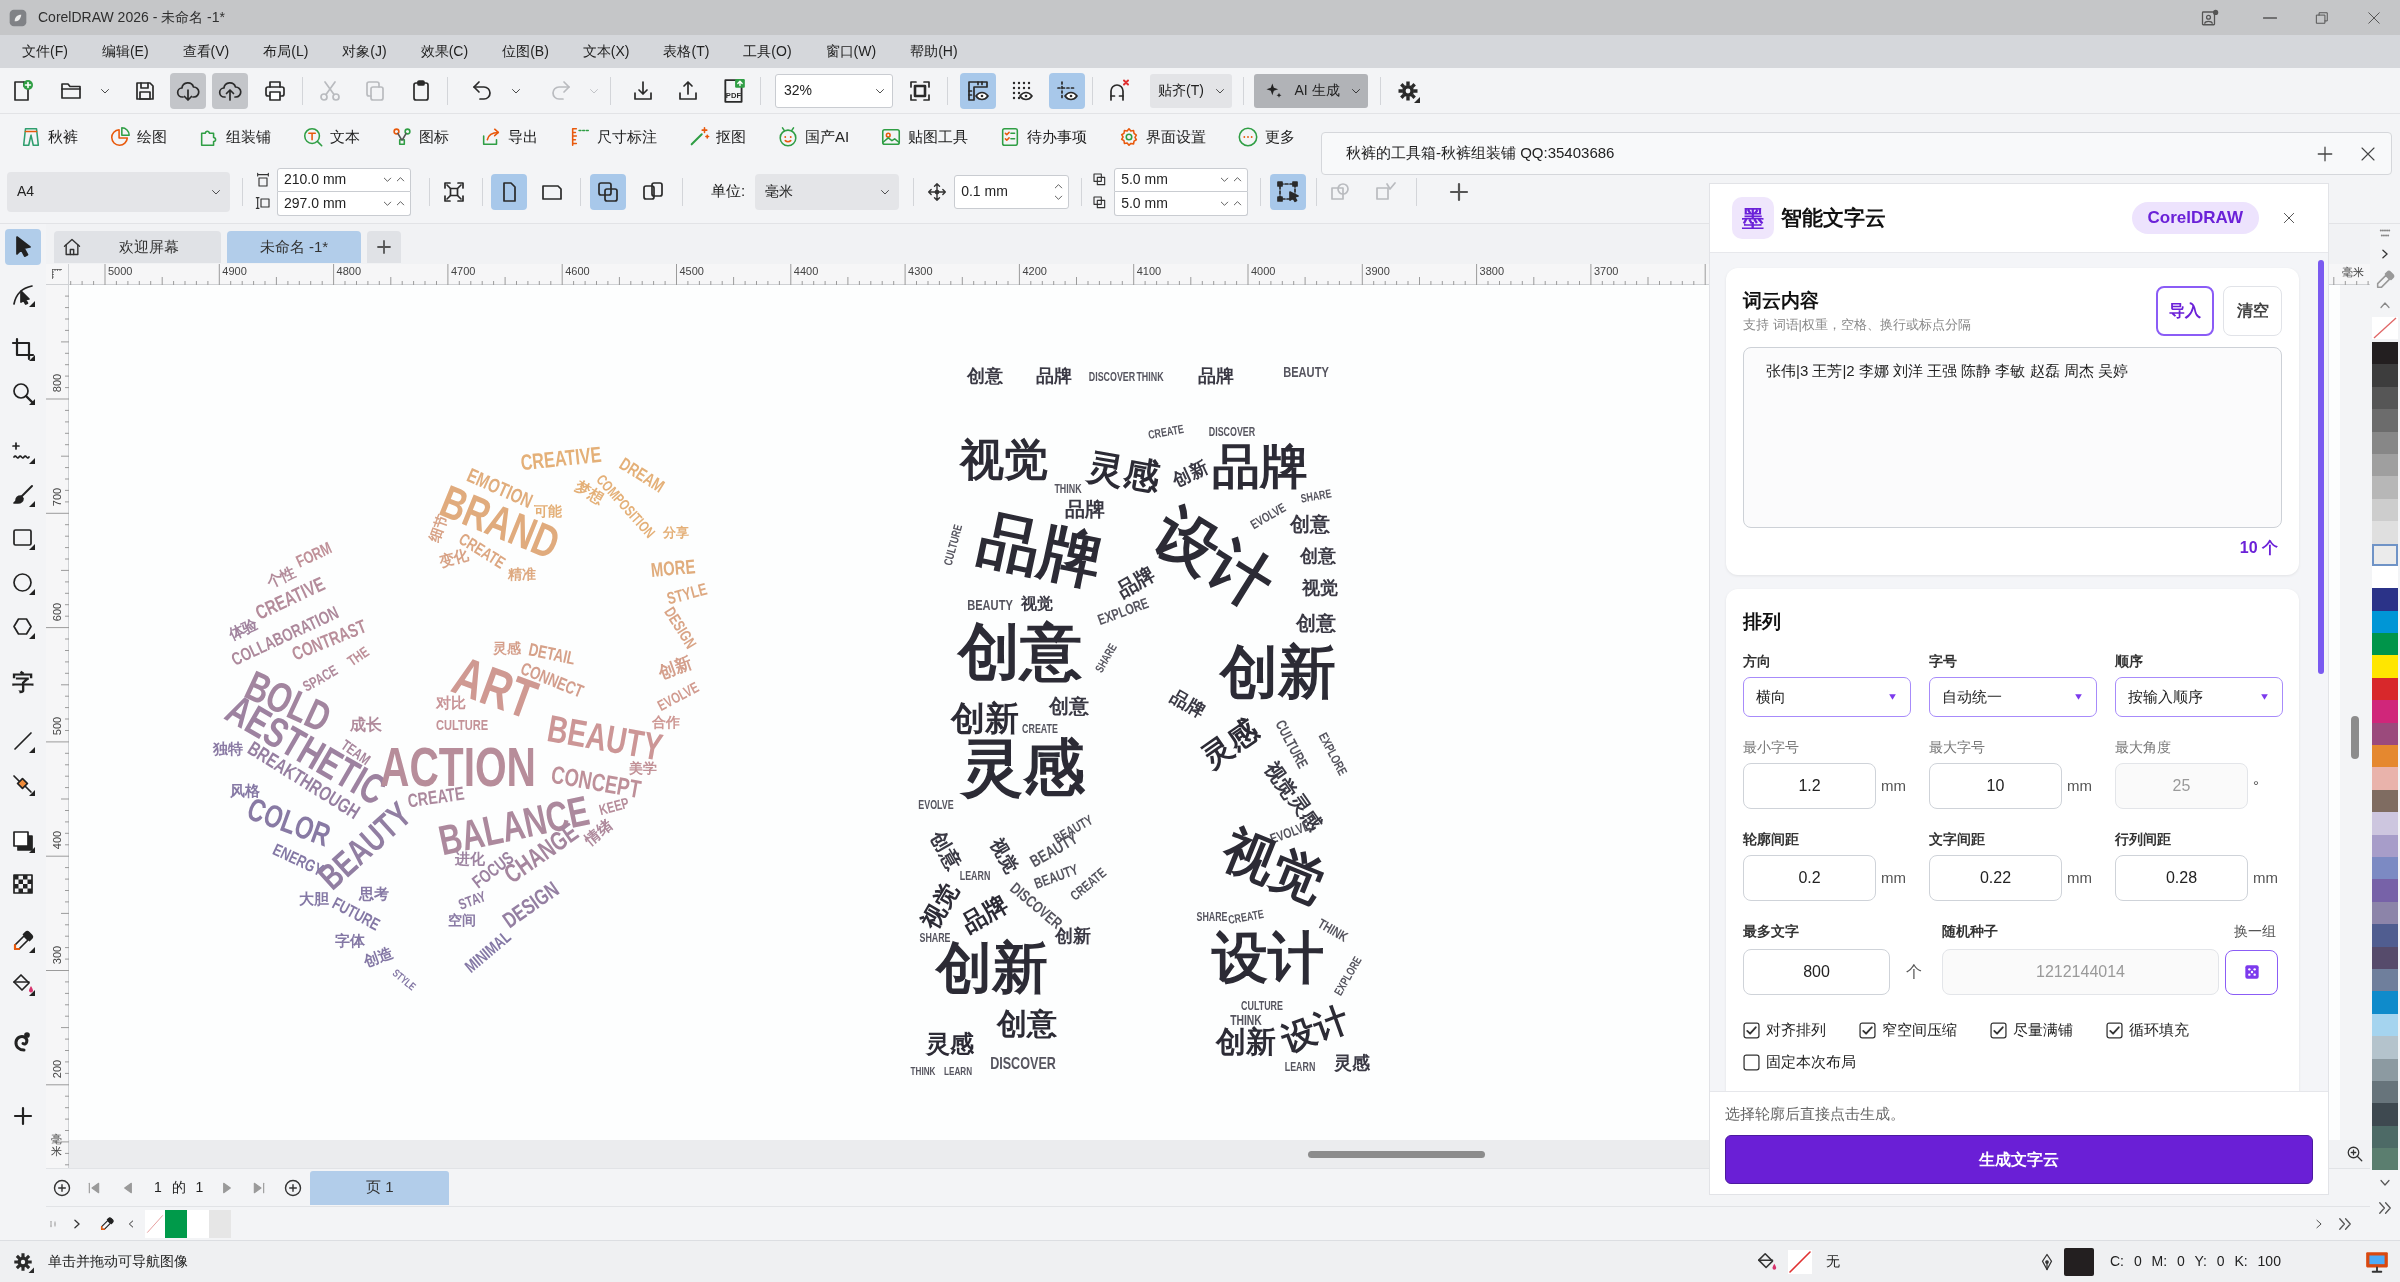 The height and width of the screenshot is (1282, 2400). I want to click on panel-scrollbar-thumb, so click(2321, 467).